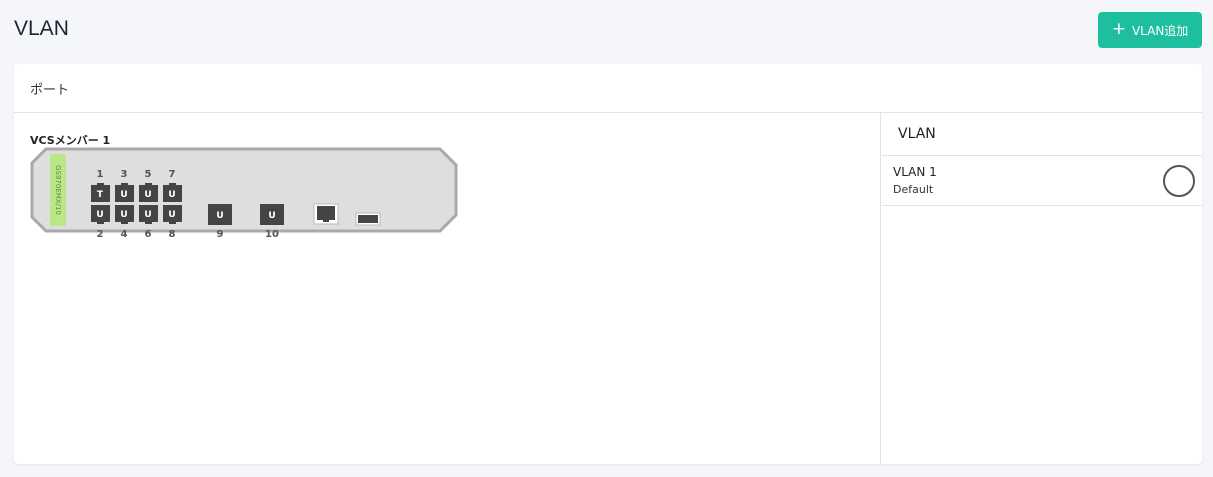  I want to click on port-7-number: 7, so click(172, 174).